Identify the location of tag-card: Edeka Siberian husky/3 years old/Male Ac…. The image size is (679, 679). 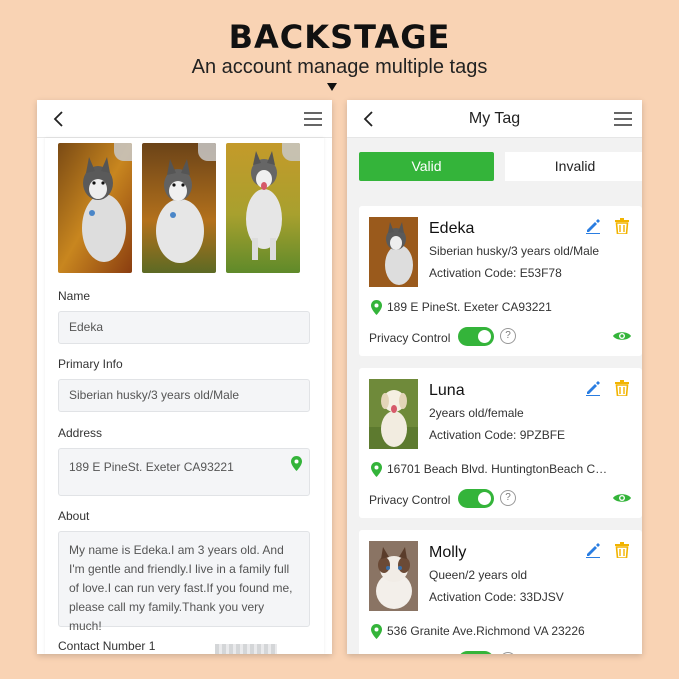
(500, 281).